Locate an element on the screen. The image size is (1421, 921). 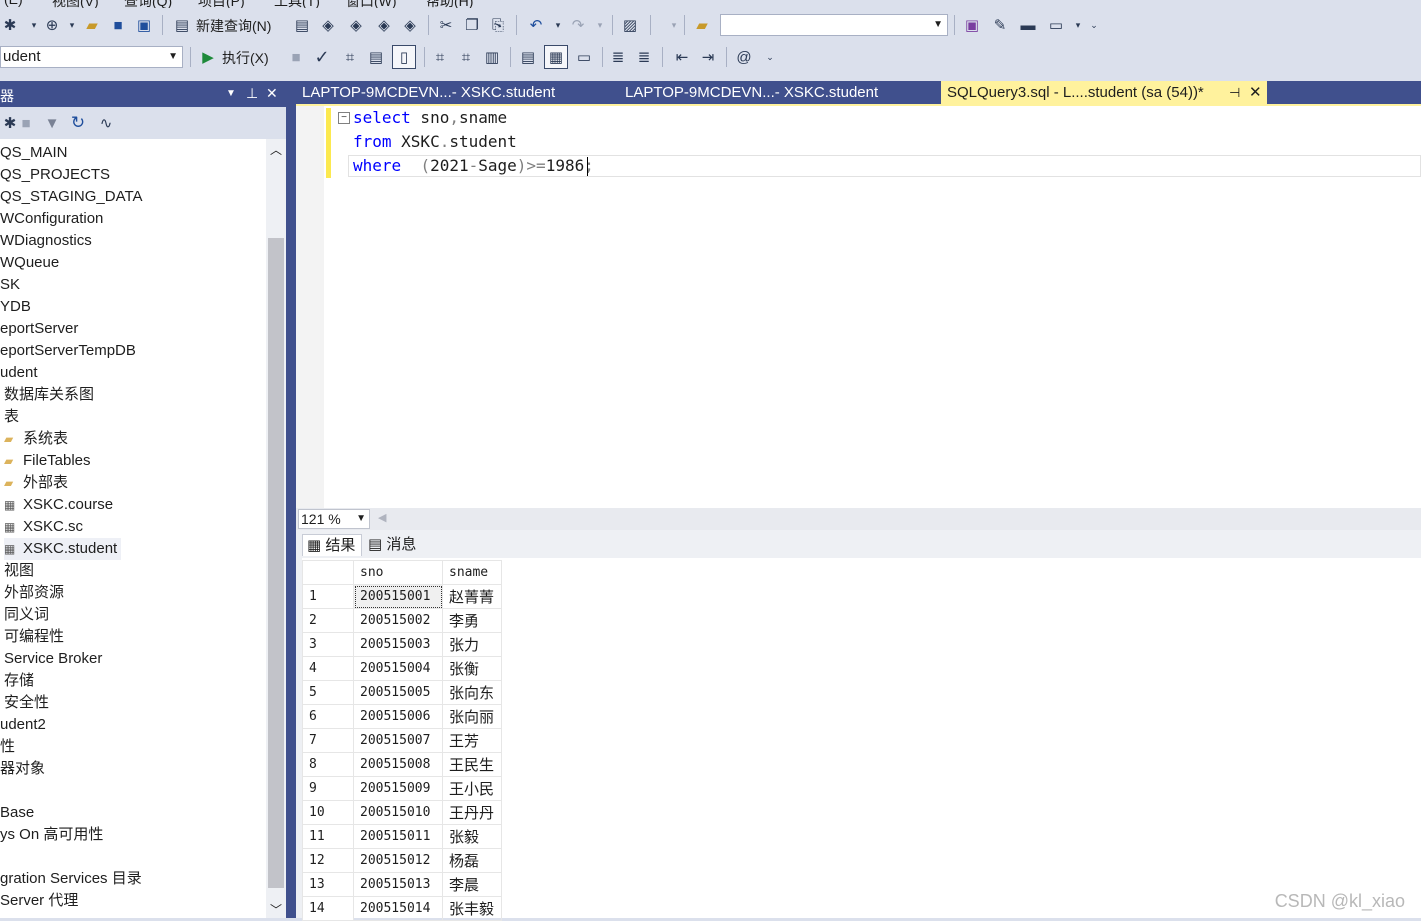
open-folder-icon: ▰ is located at coordinates (92, 25).